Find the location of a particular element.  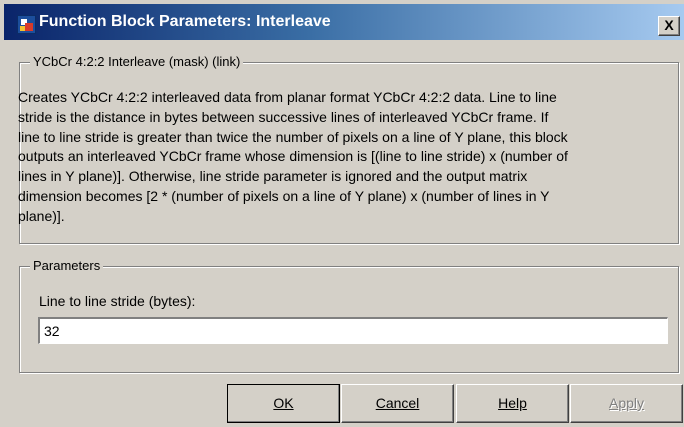

description-groupbox-title: YCbCr 4:2:2 Interleave (mask) (link) is located at coordinates (137, 61).